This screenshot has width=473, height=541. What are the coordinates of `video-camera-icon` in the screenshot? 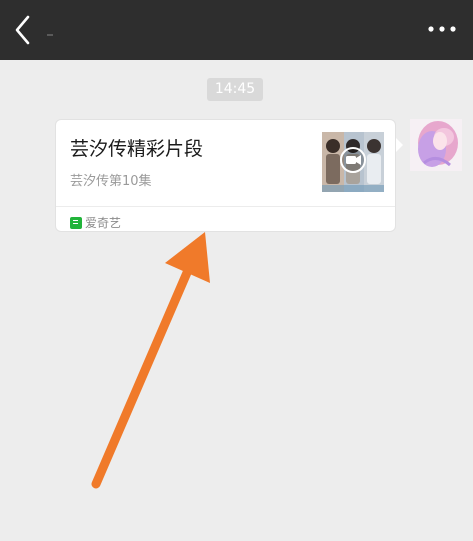 It's located at (353, 160).